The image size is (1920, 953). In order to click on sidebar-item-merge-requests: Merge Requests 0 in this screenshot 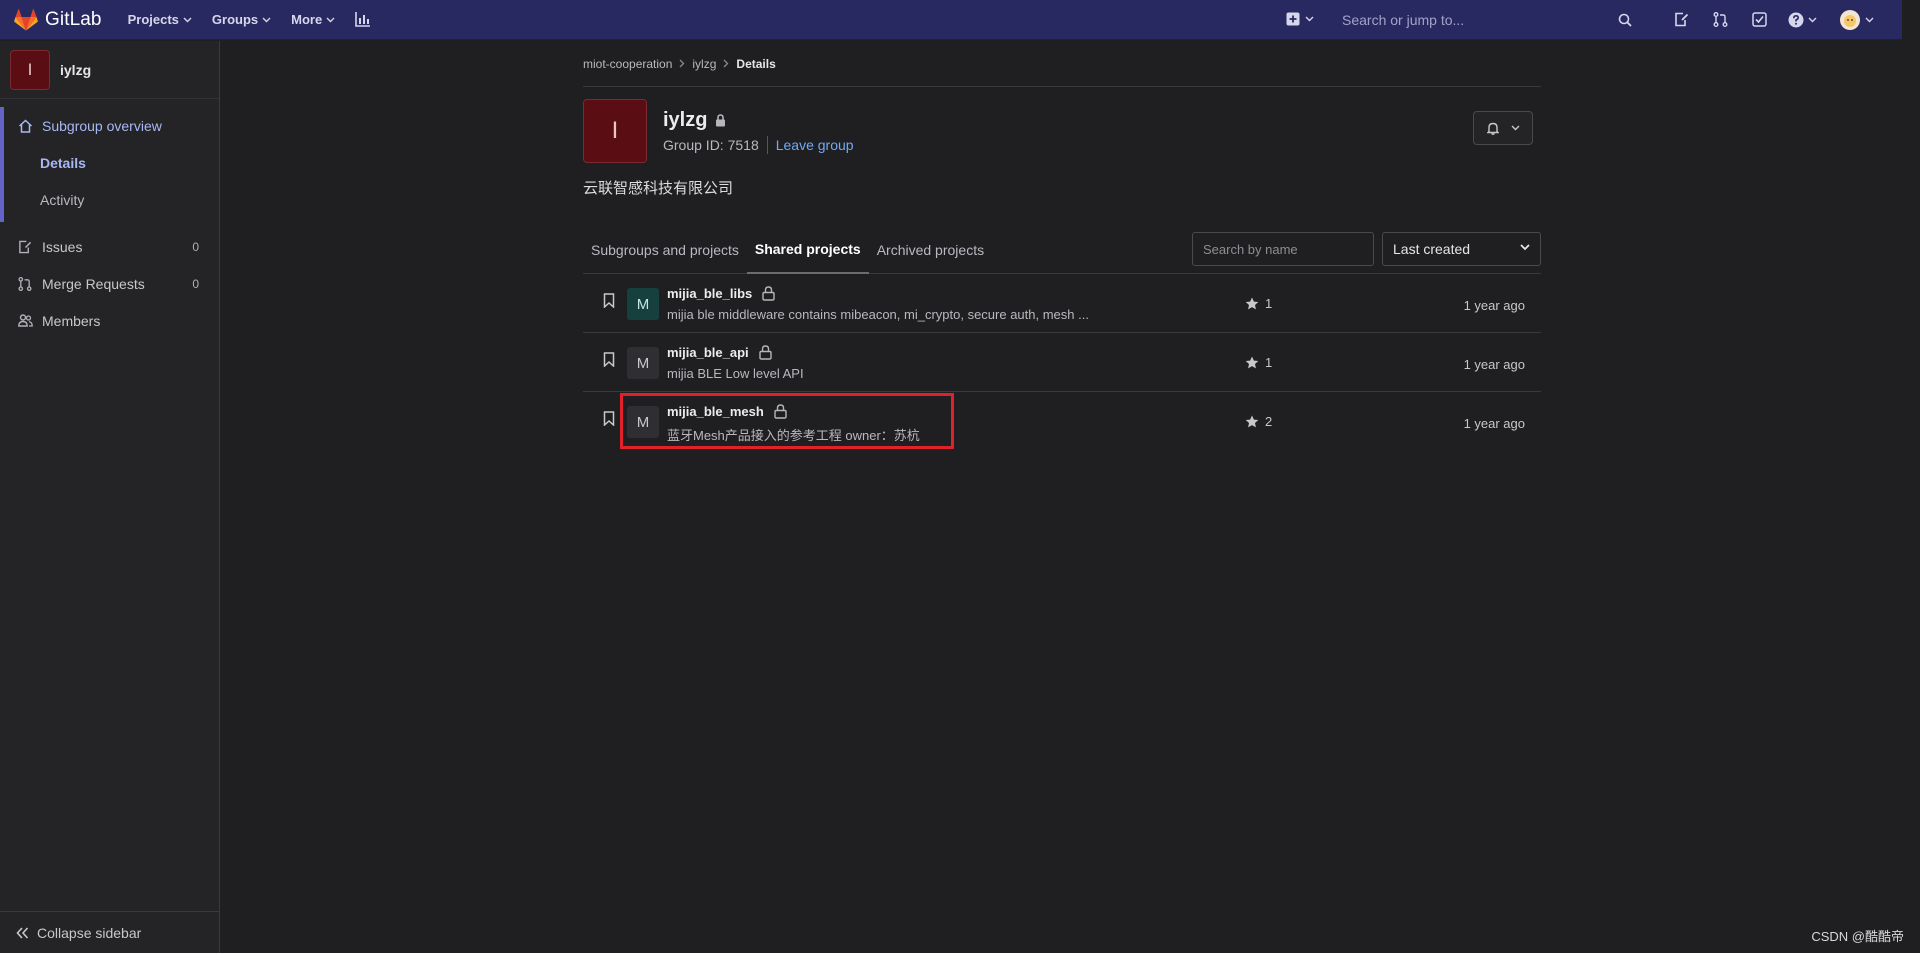, I will do `click(109, 283)`.